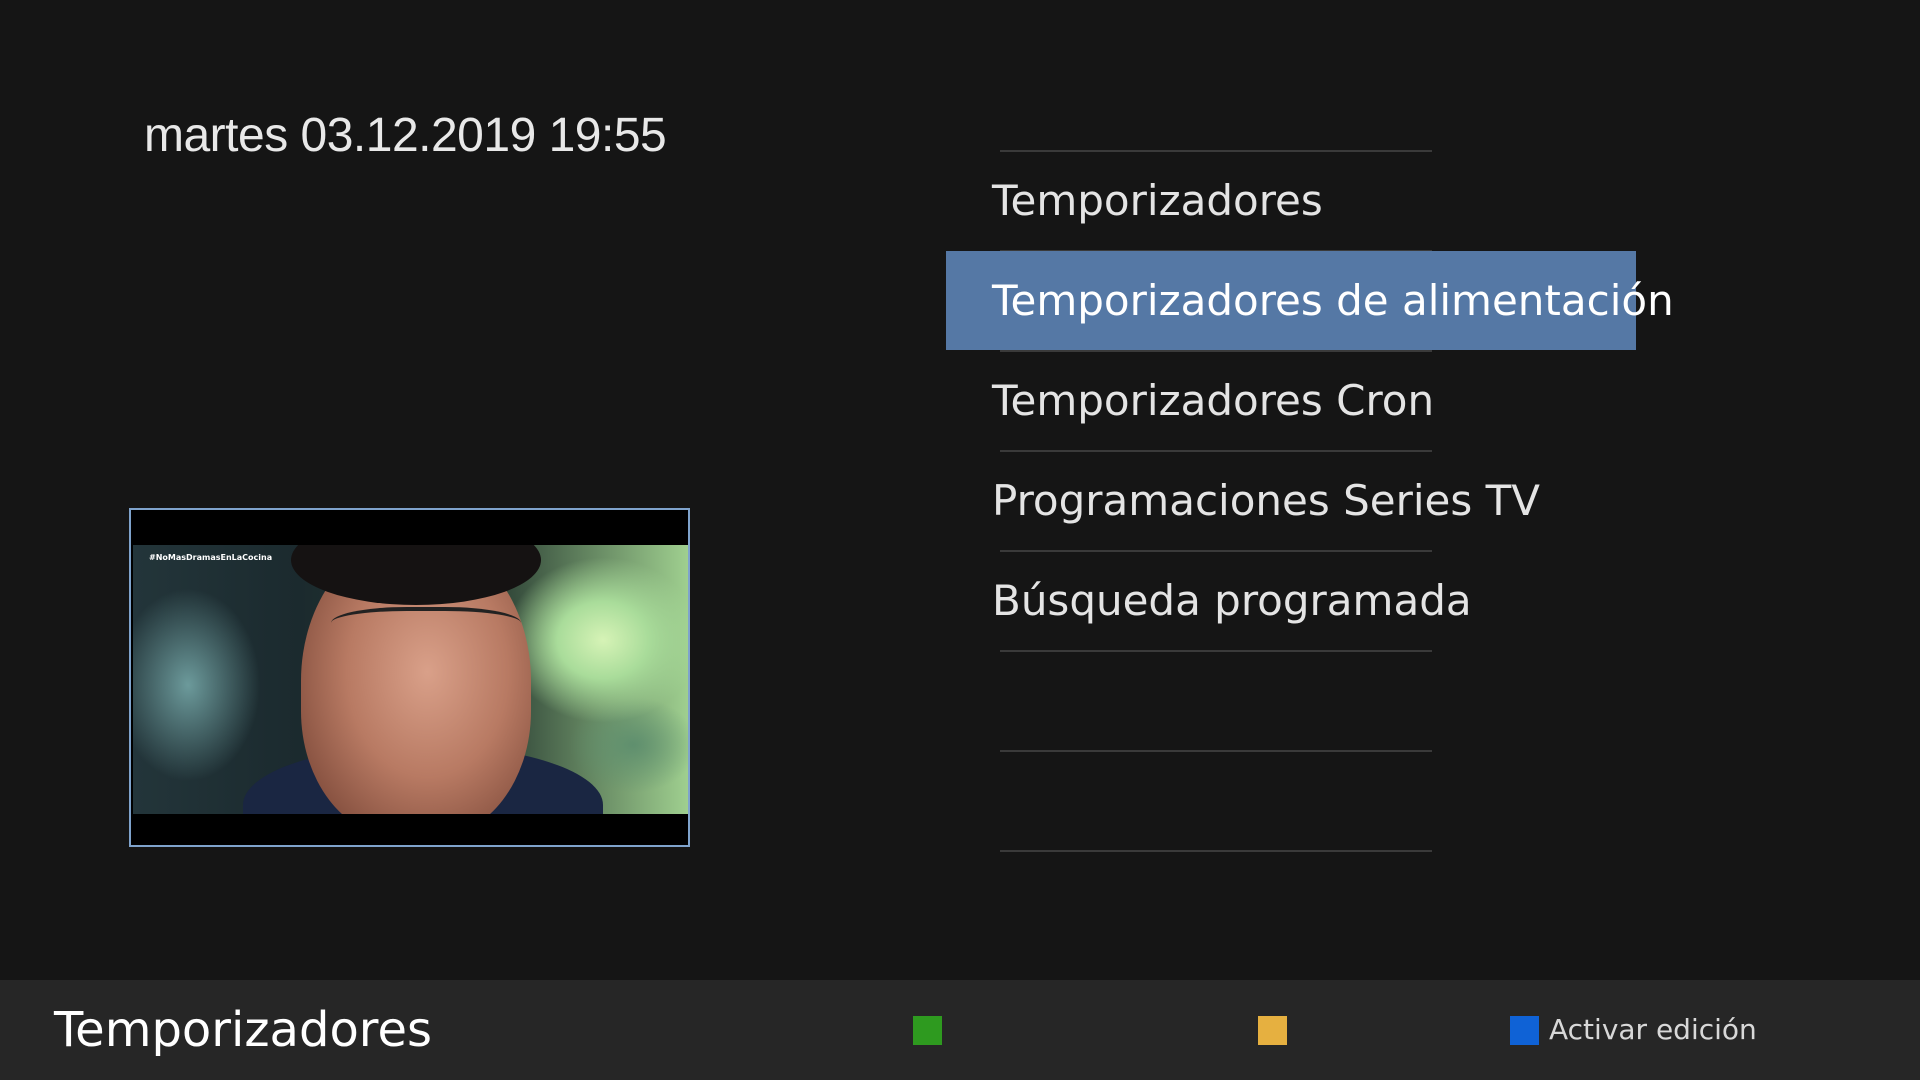  What do you see at coordinates (960, 1030) in the screenshot?
I see `bottom-bar: Temporizadores Activar edición` at bounding box center [960, 1030].